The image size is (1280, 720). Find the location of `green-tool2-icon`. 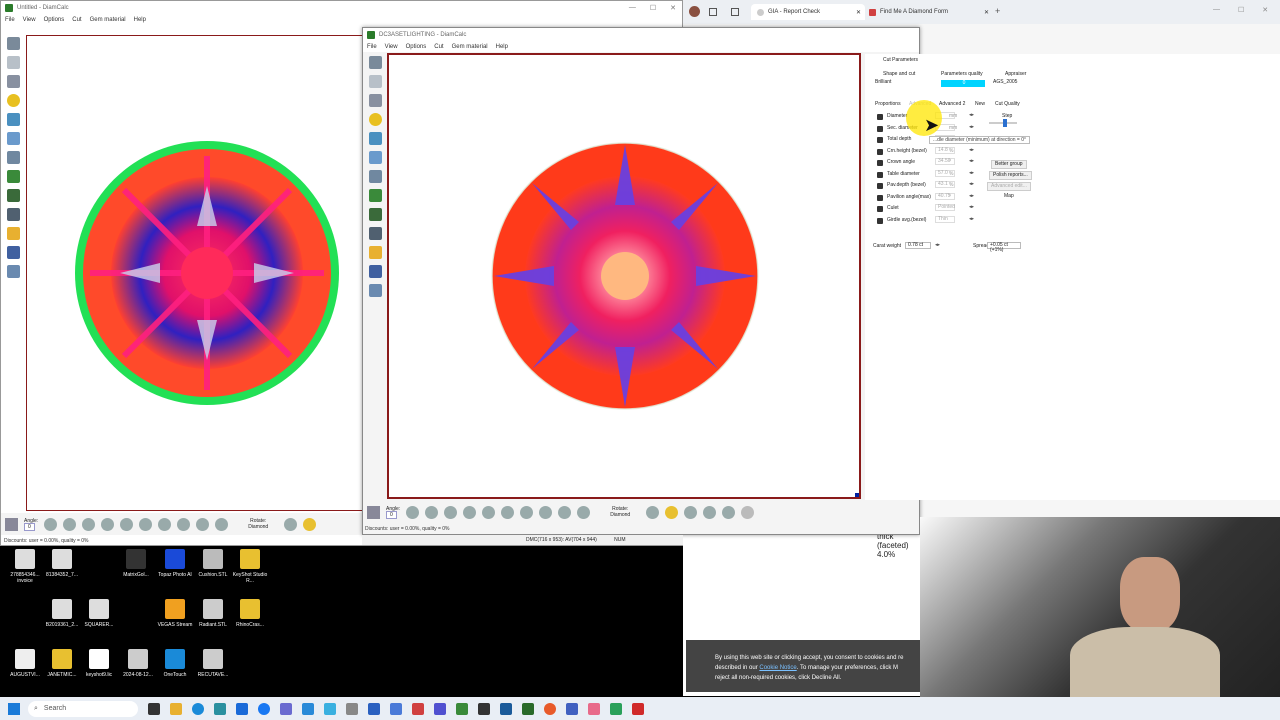

green-tool2-icon is located at coordinates (375, 214).